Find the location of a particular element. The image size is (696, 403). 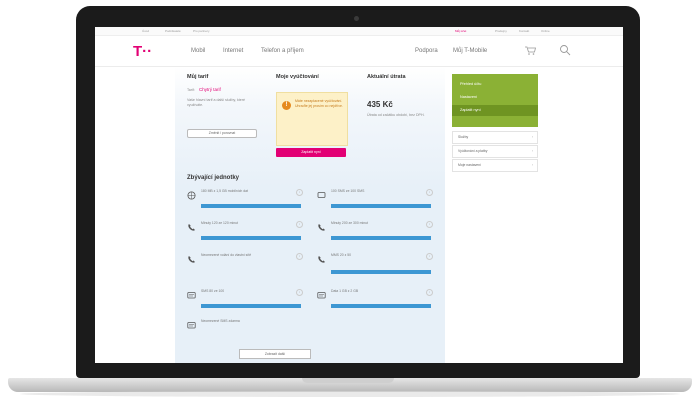

unit-text: 100 SMS ze 100 SMS is located at coordinates (348, 191).